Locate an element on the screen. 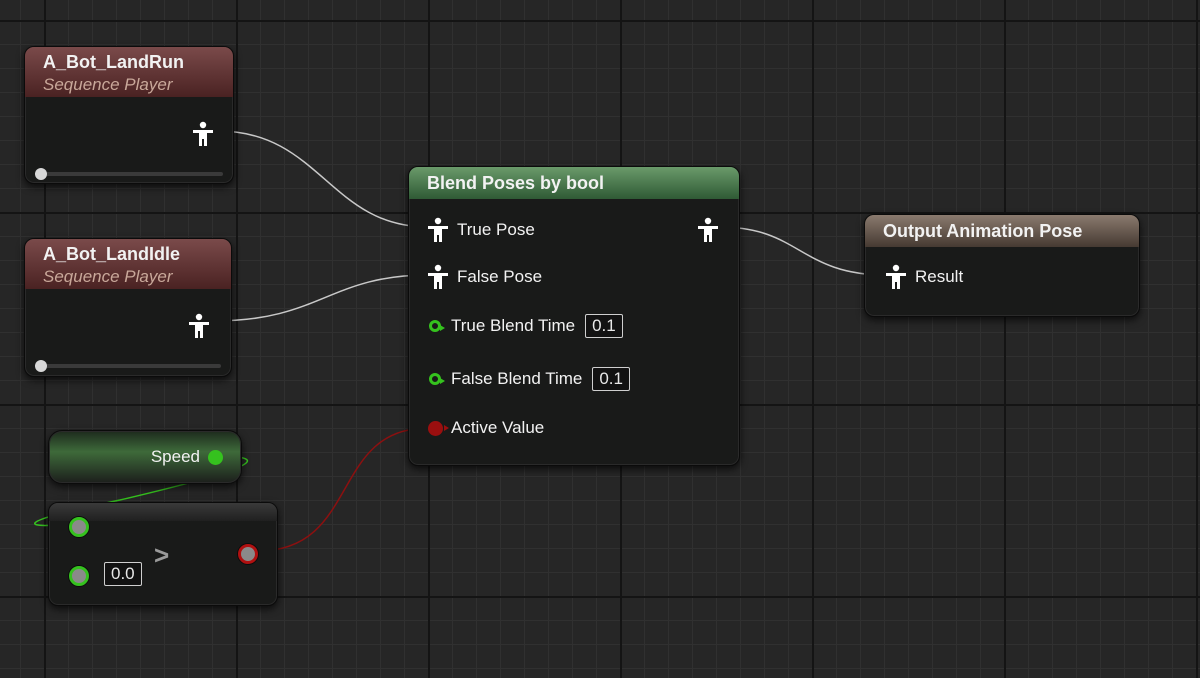 The height and width of the screenshot is (678, 1200). speed-output-pin: Speed is located at coordinates (187, 457).